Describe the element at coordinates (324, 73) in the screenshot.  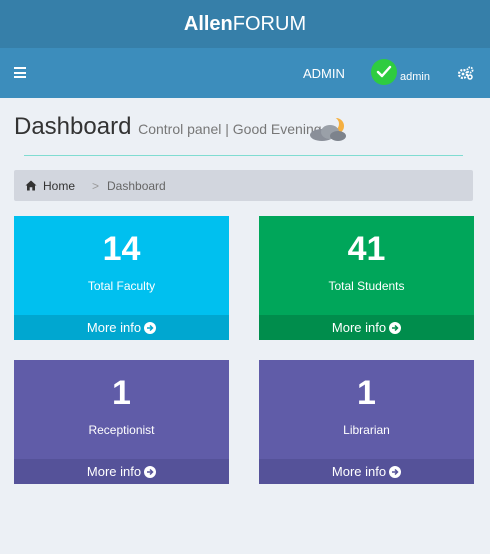
I see `nav-user-label: ADMIN` at that location.